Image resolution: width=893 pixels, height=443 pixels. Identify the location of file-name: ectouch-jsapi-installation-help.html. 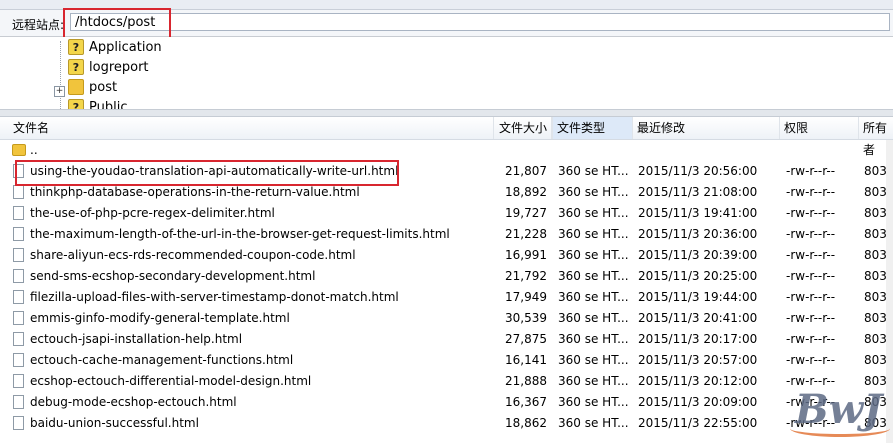
(136, 339).